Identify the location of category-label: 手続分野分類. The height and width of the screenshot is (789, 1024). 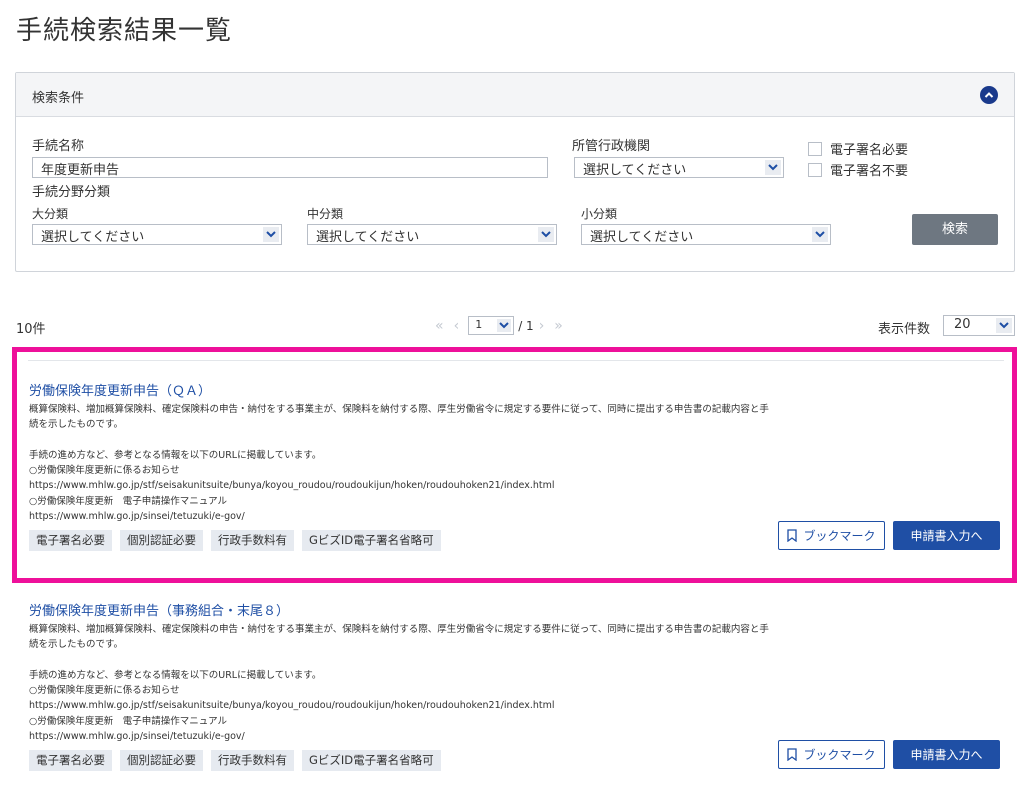
(71, 192).